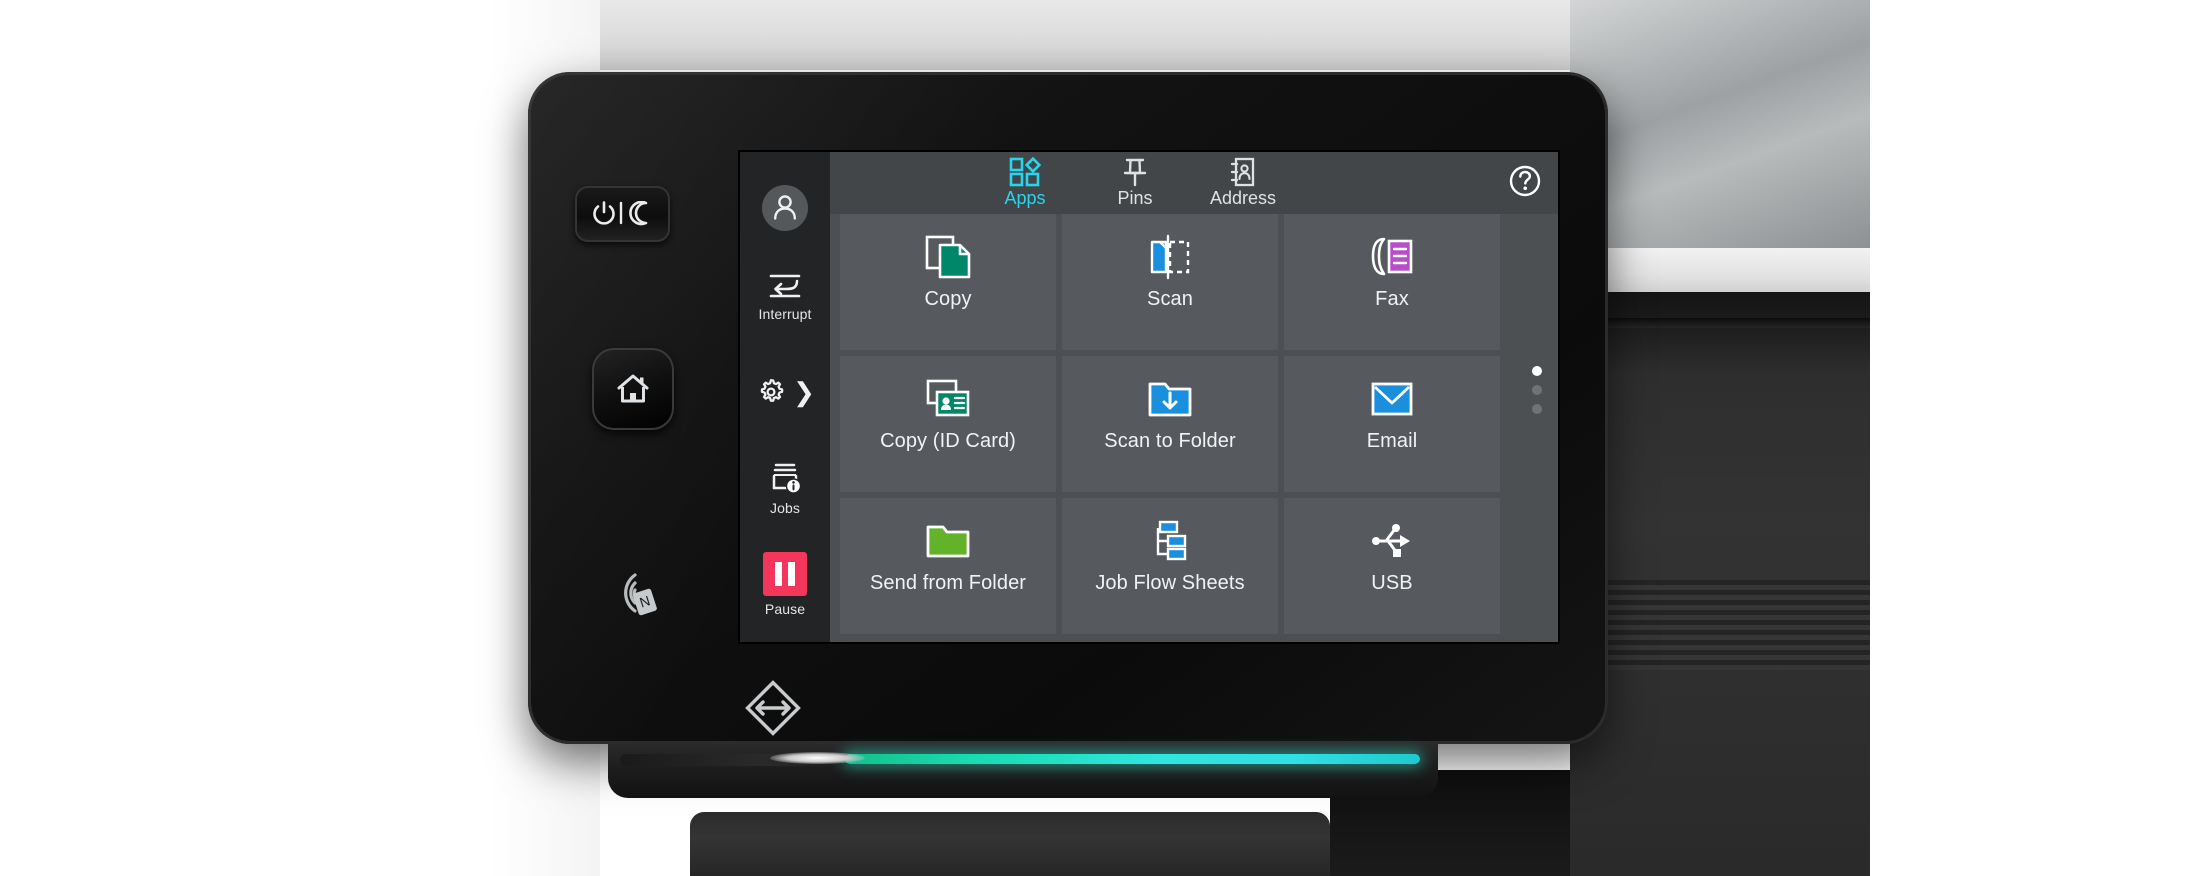 This screenshot has width=2200, height=876. What do you see at coordinates (948, 282) in the screenshot?
I see `app-tile-copy: Copy` at bounding box center [948, 282].